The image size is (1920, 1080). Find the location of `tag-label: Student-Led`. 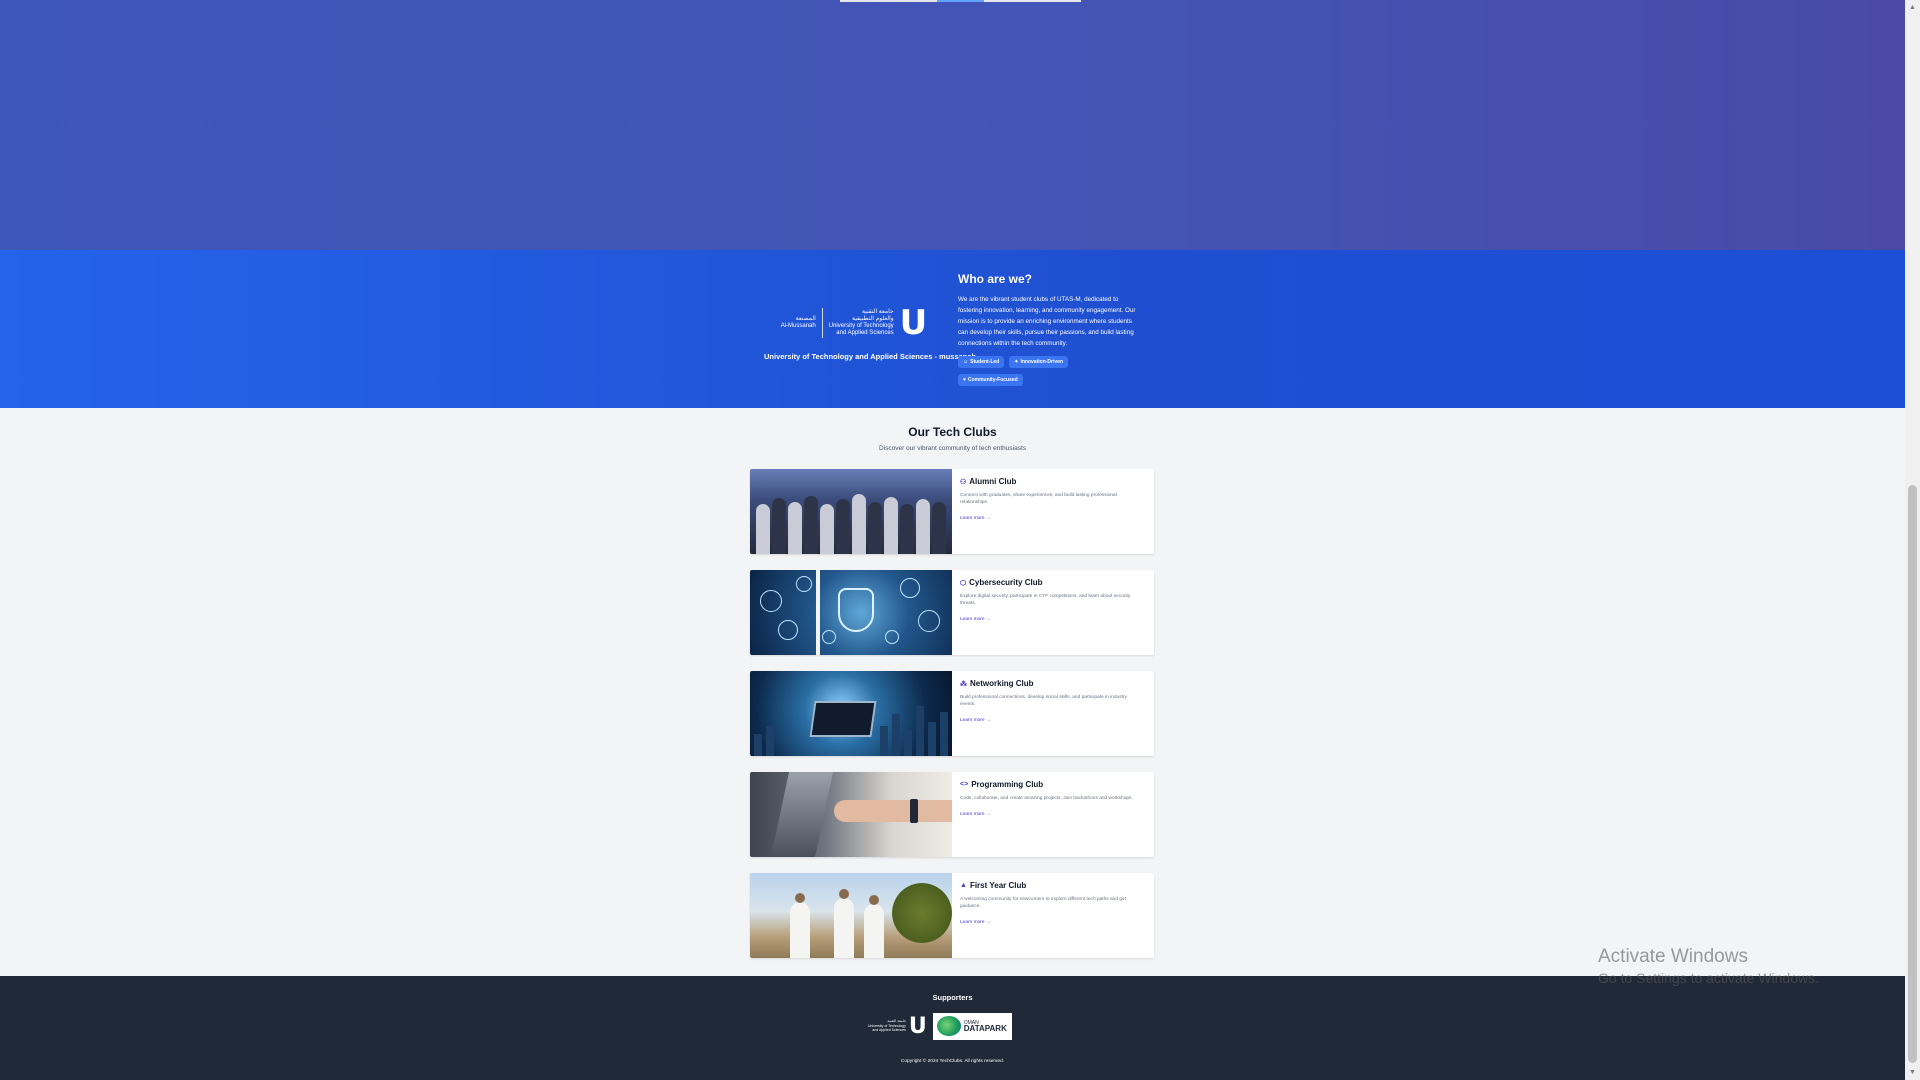

tag-label: Student-Led is located at coordinates (985, 362).